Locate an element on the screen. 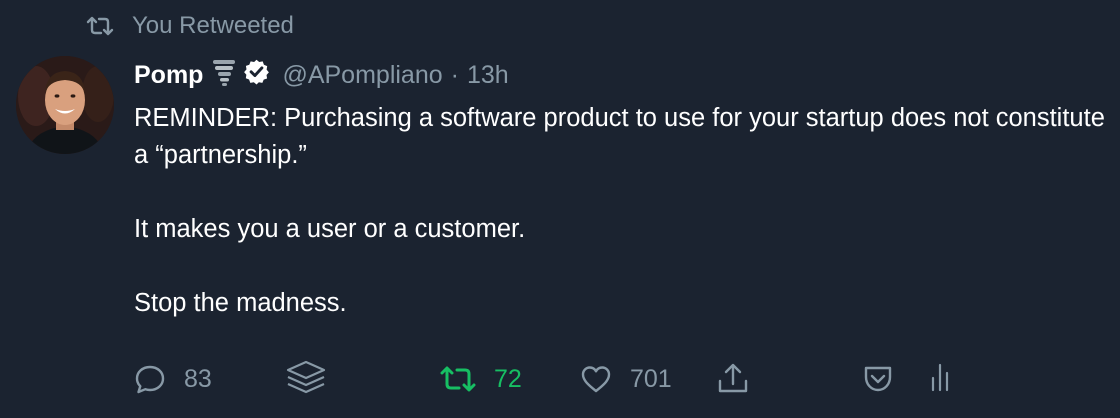 The image size is (1120, 418). tornado-icon is located at coordinates (224, 75).